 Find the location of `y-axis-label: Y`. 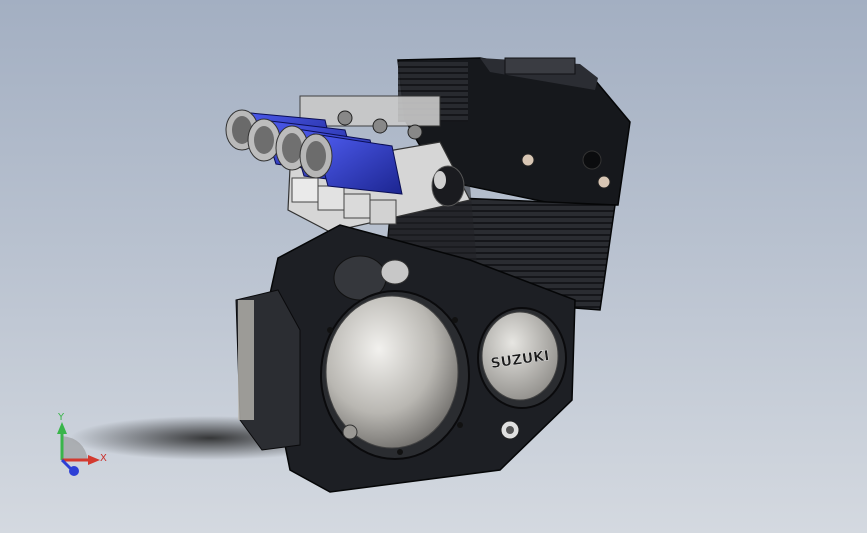

y-axis-label: Y is located at coordinates (61, 417).